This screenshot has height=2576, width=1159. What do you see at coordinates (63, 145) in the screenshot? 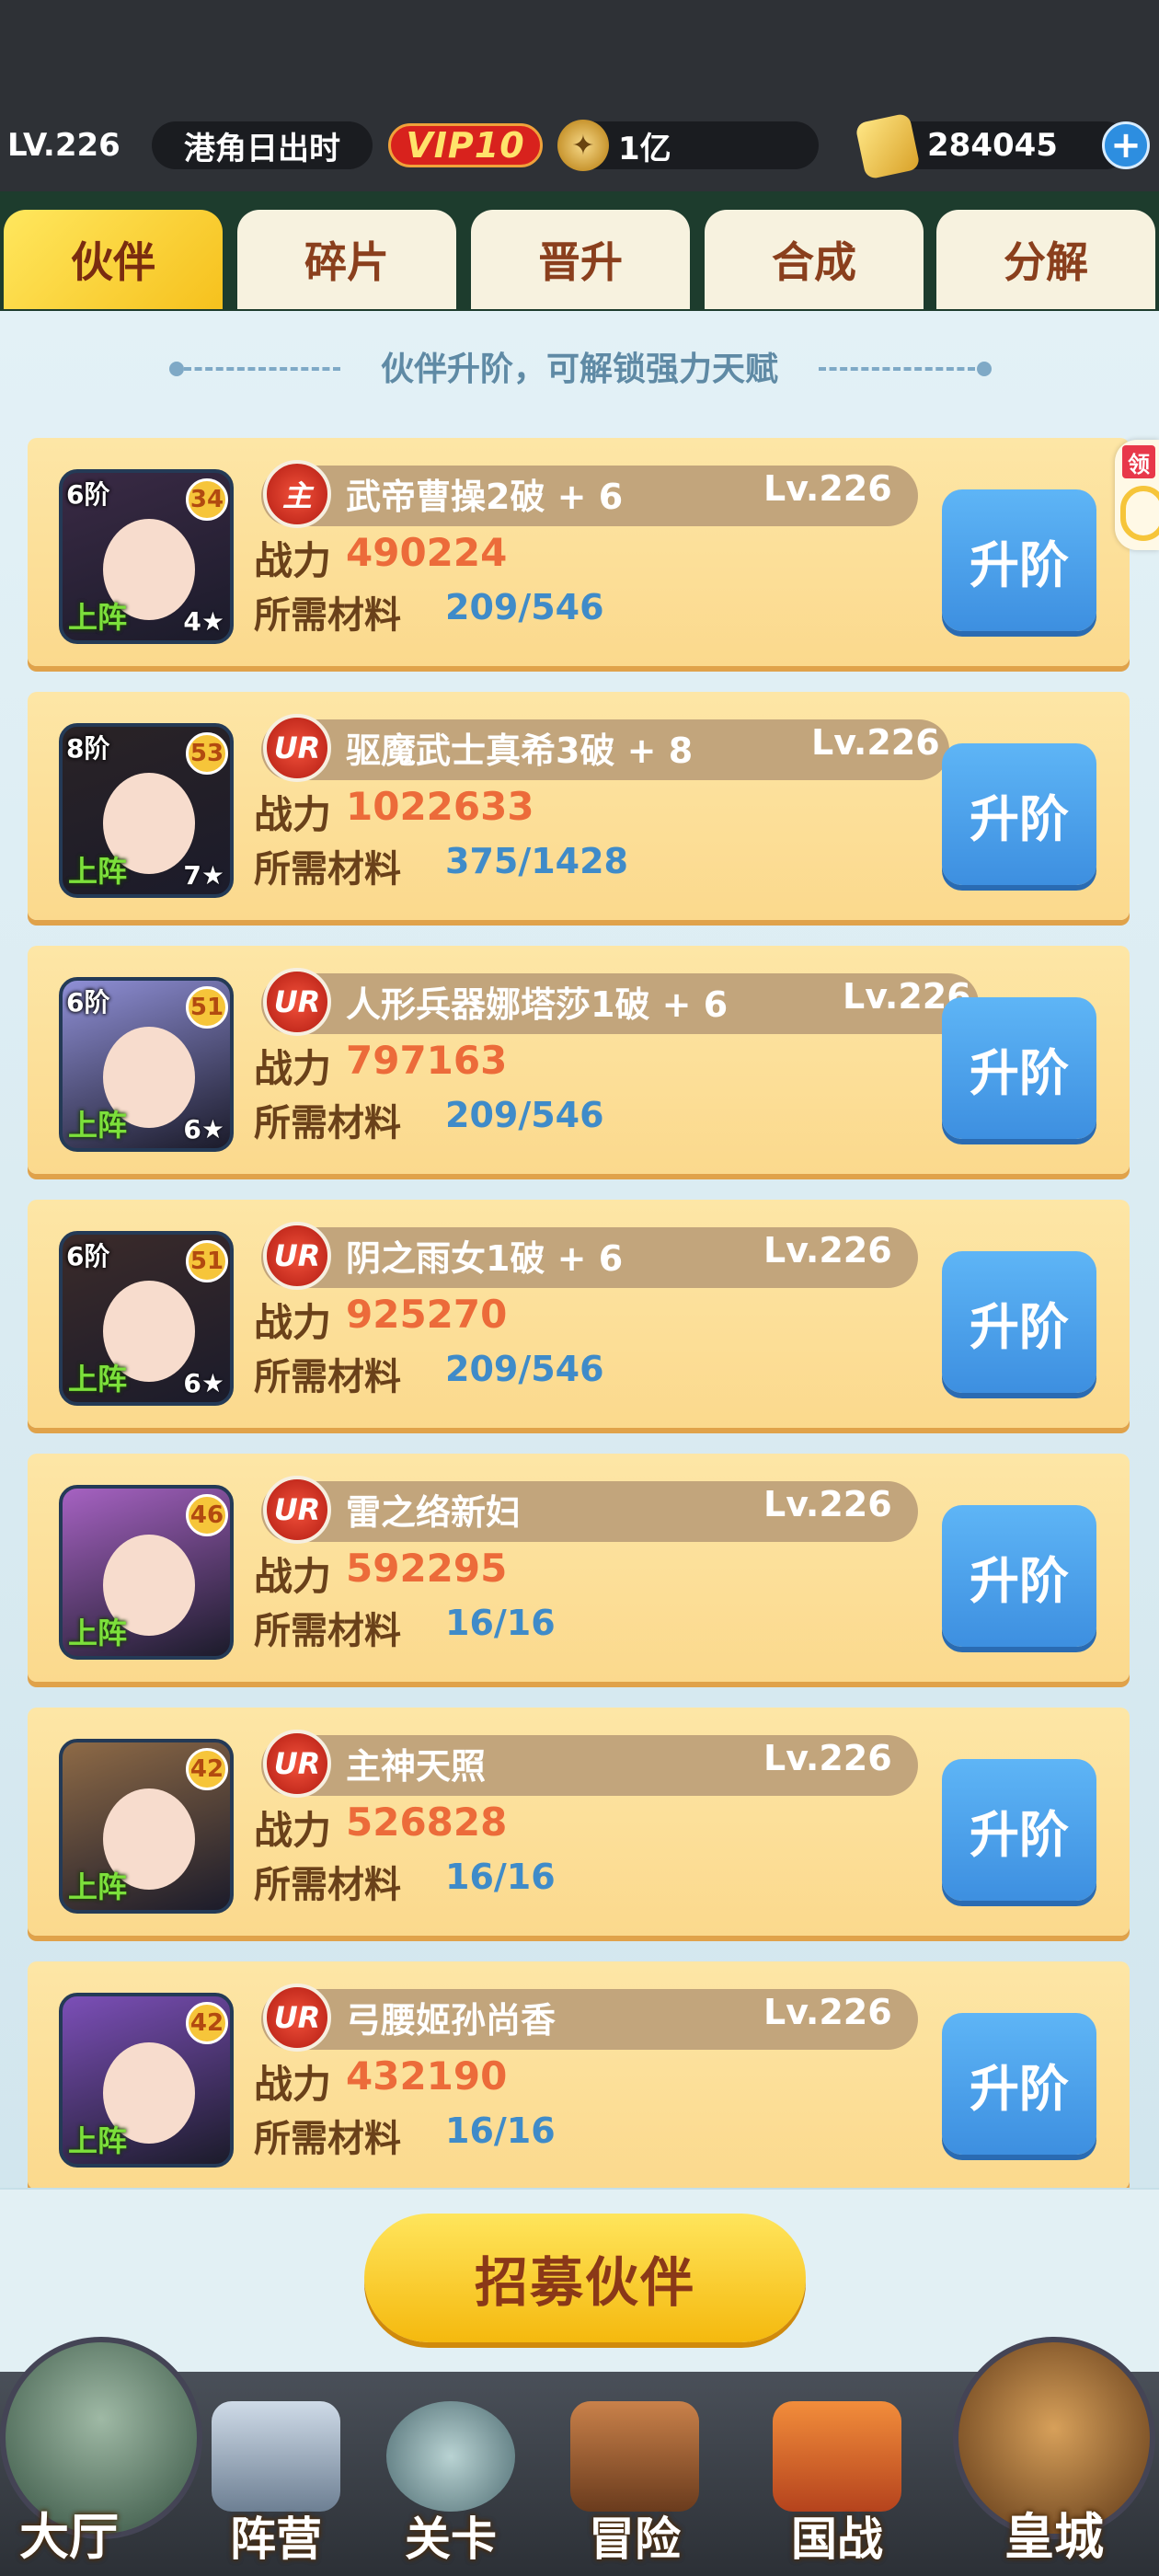
I see `player-level: LV.226` at bounding box center [63, 145].